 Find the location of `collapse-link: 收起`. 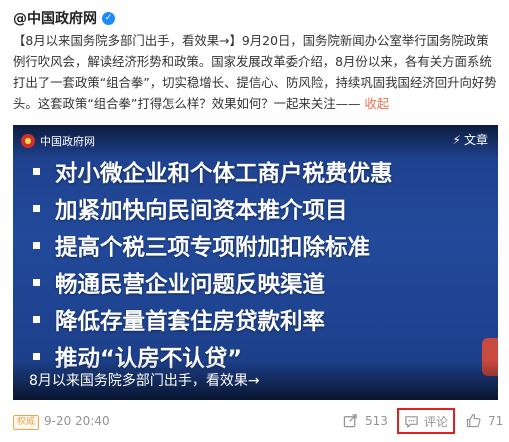

collapse-link: 收起 is located at coordinates (376, 103).